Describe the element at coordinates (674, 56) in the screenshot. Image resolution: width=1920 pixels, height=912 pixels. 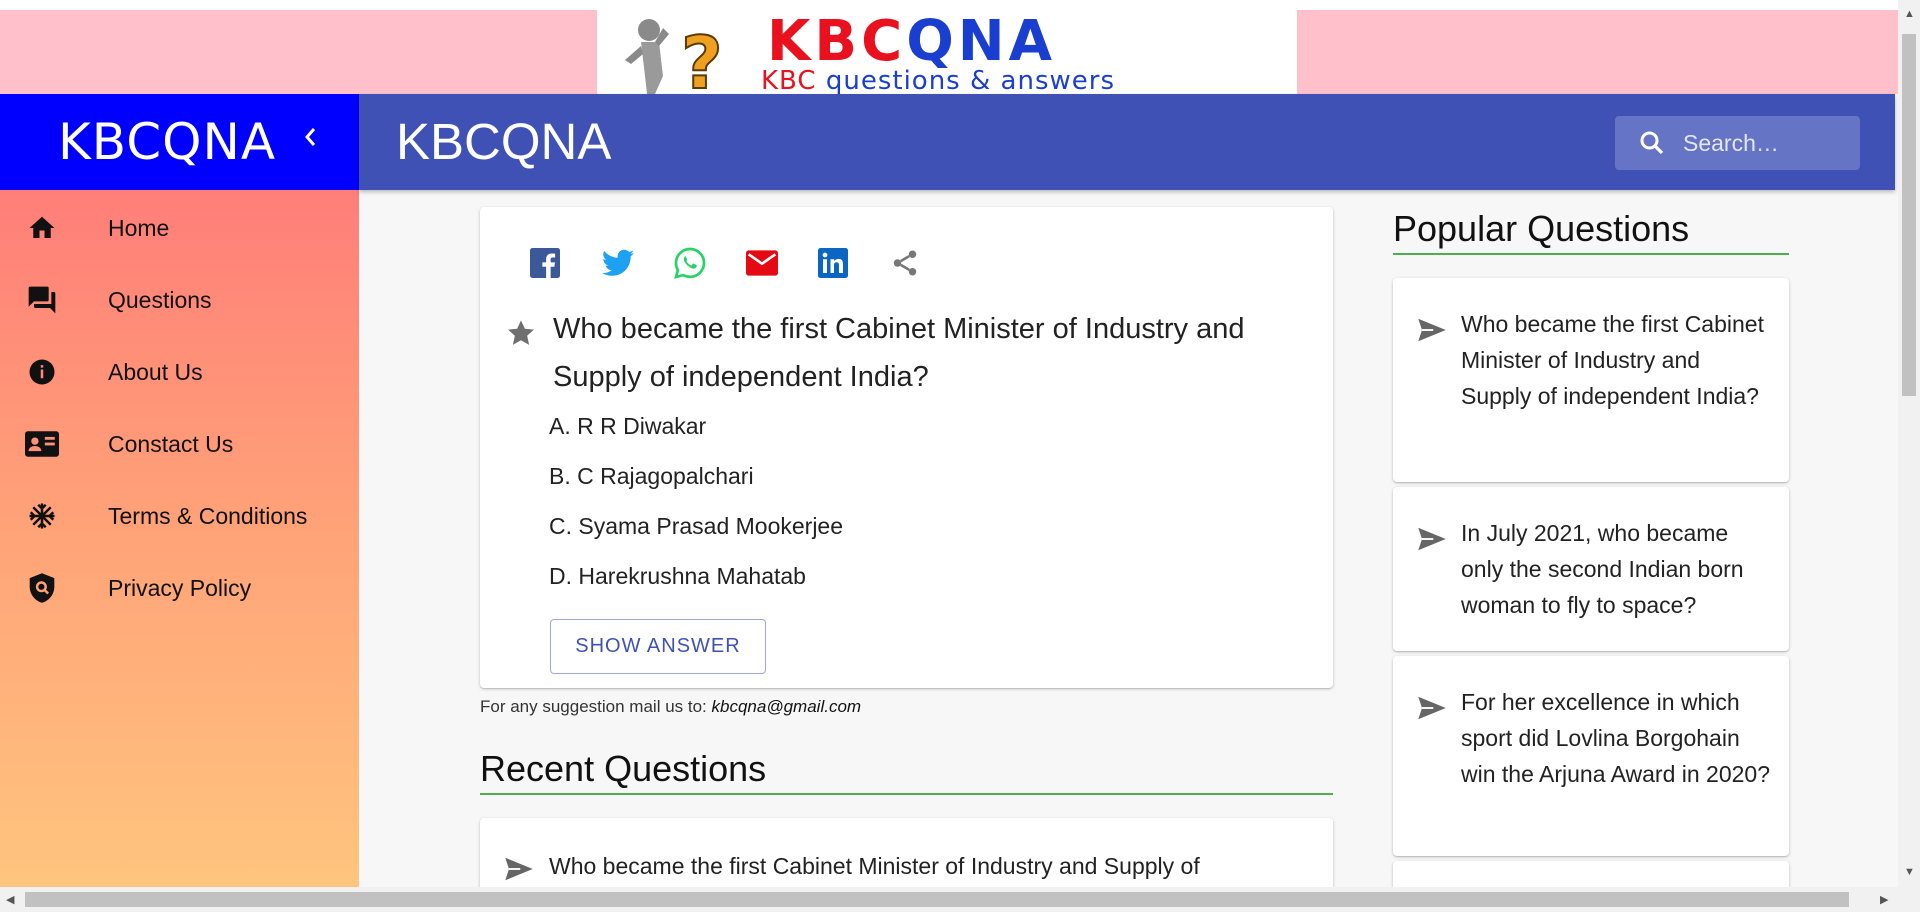
I see `thinking-figure-logo-icon: ?` at that location.